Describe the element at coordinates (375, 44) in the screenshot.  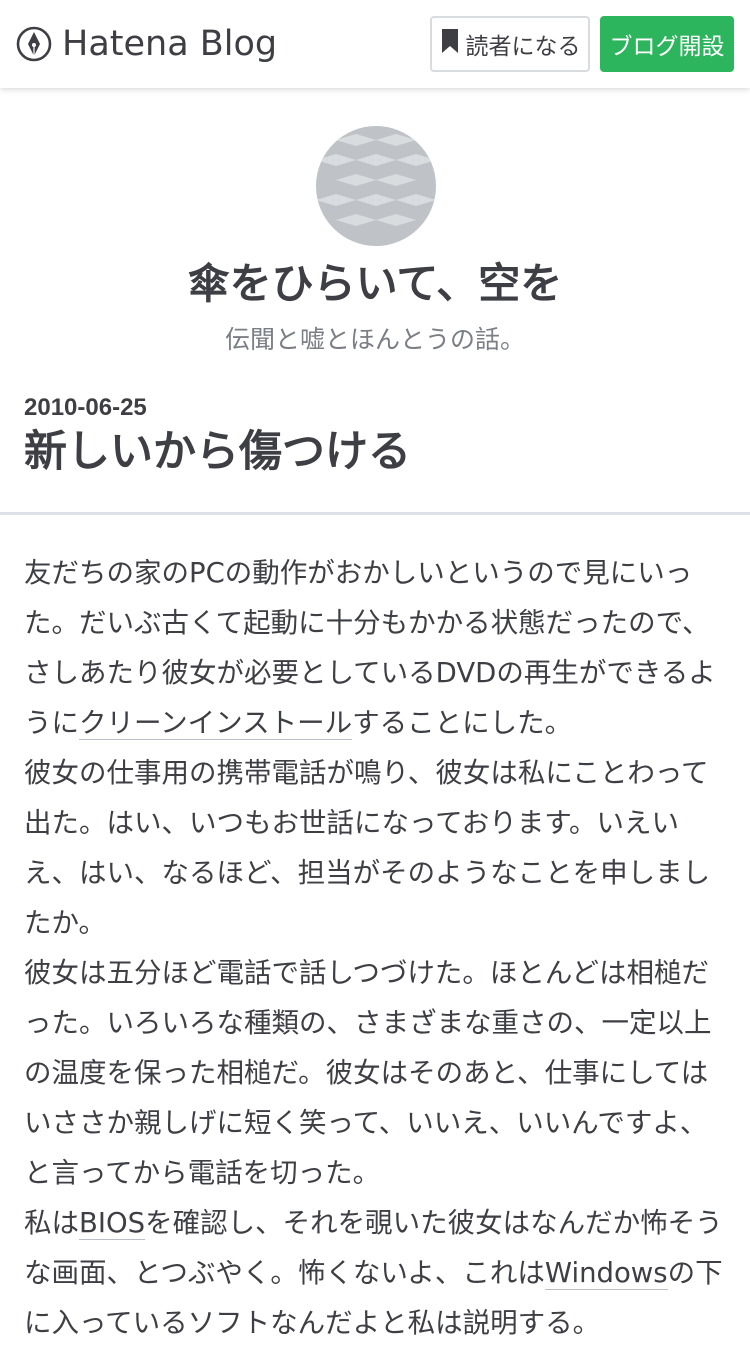
I see `top-header: Hatena Blog 読者になる ブログ開設` at that location.